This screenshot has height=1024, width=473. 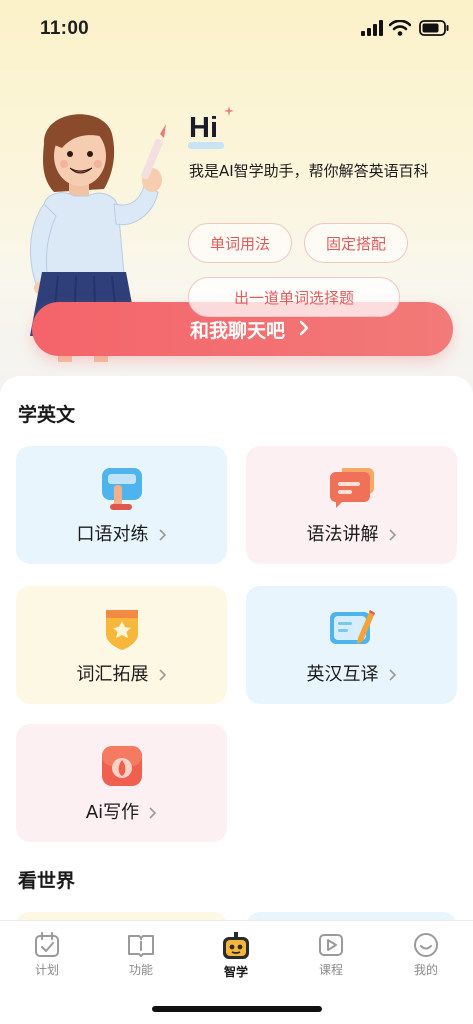 I want to click on tab-label: 计划, so click(x=46, y=970).